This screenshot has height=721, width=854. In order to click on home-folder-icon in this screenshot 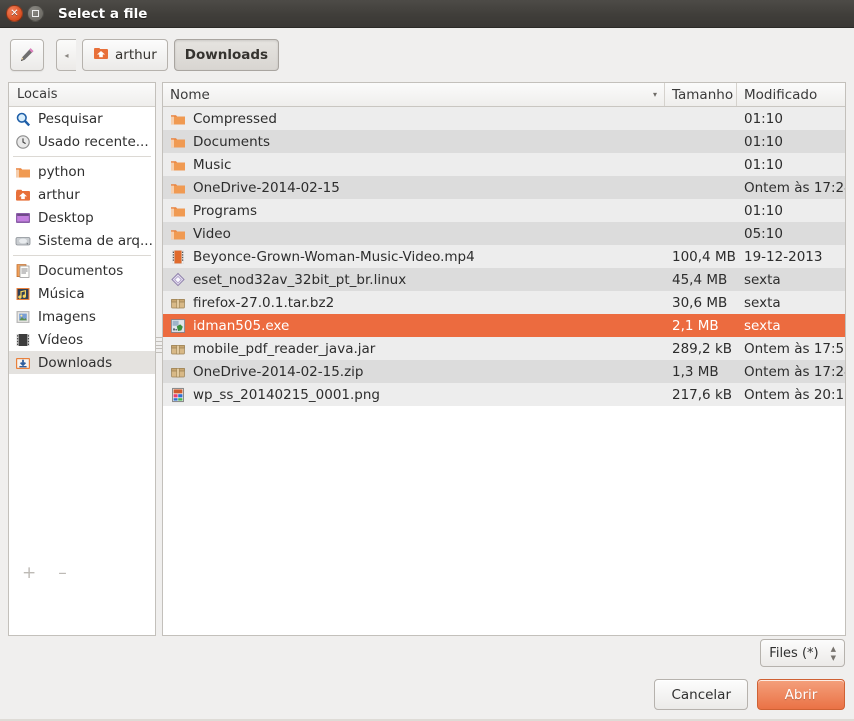, I will do `click(101, 55)`.